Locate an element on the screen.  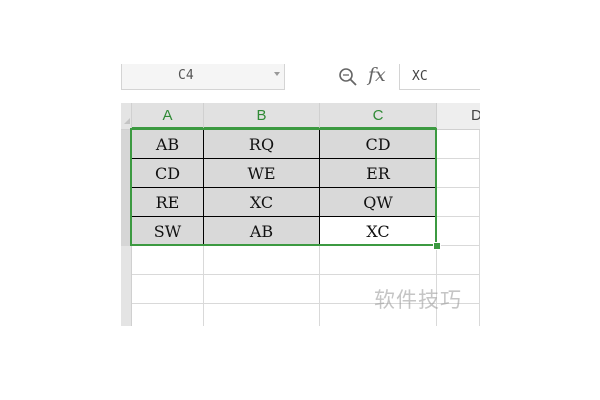
name-box: C4 is located at coordinates (203, 77).